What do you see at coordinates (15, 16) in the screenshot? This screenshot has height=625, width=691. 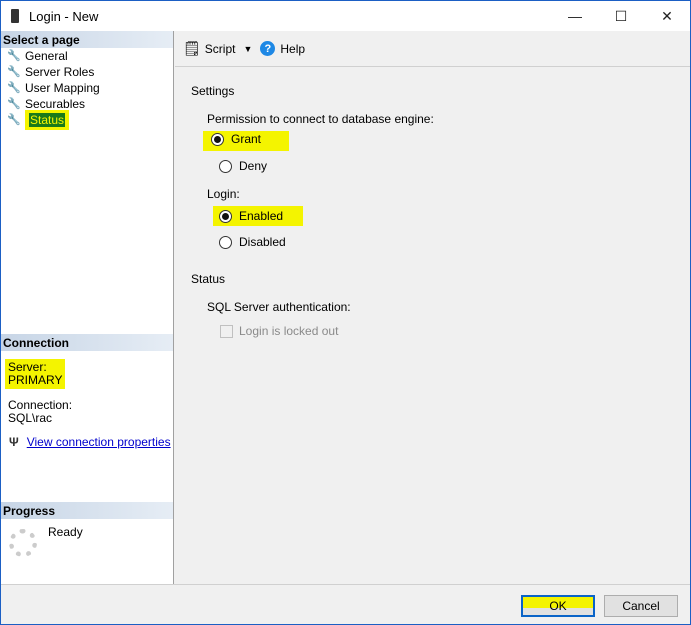 I see `server-icon` at bounding box center [15, 16].